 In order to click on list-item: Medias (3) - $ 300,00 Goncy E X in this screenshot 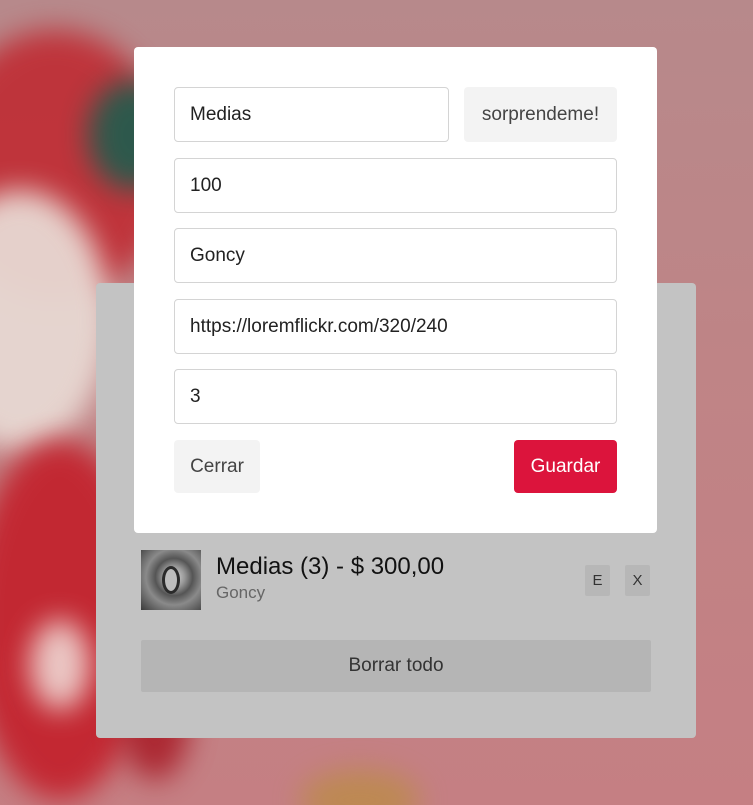, I will do `click(396, 580)`.